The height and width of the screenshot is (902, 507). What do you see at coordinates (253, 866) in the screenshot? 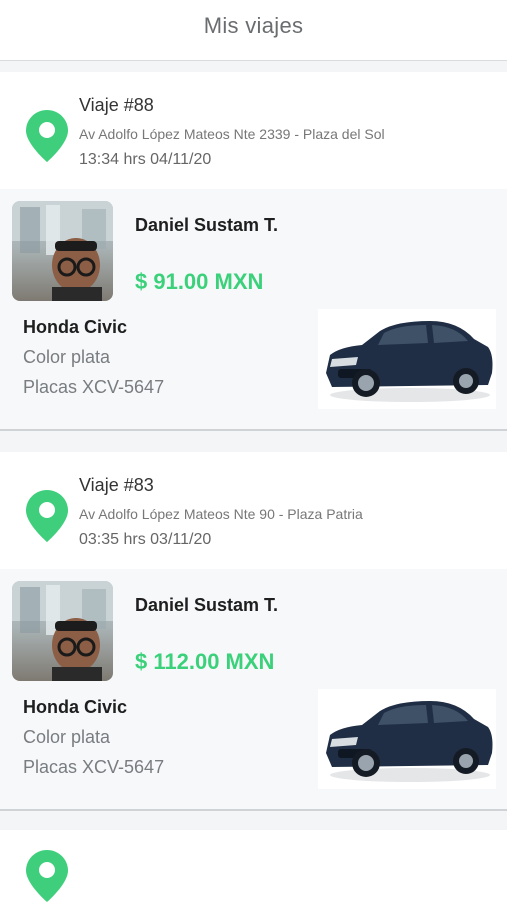
I see `trip-card` at bounding box center [253, 866].